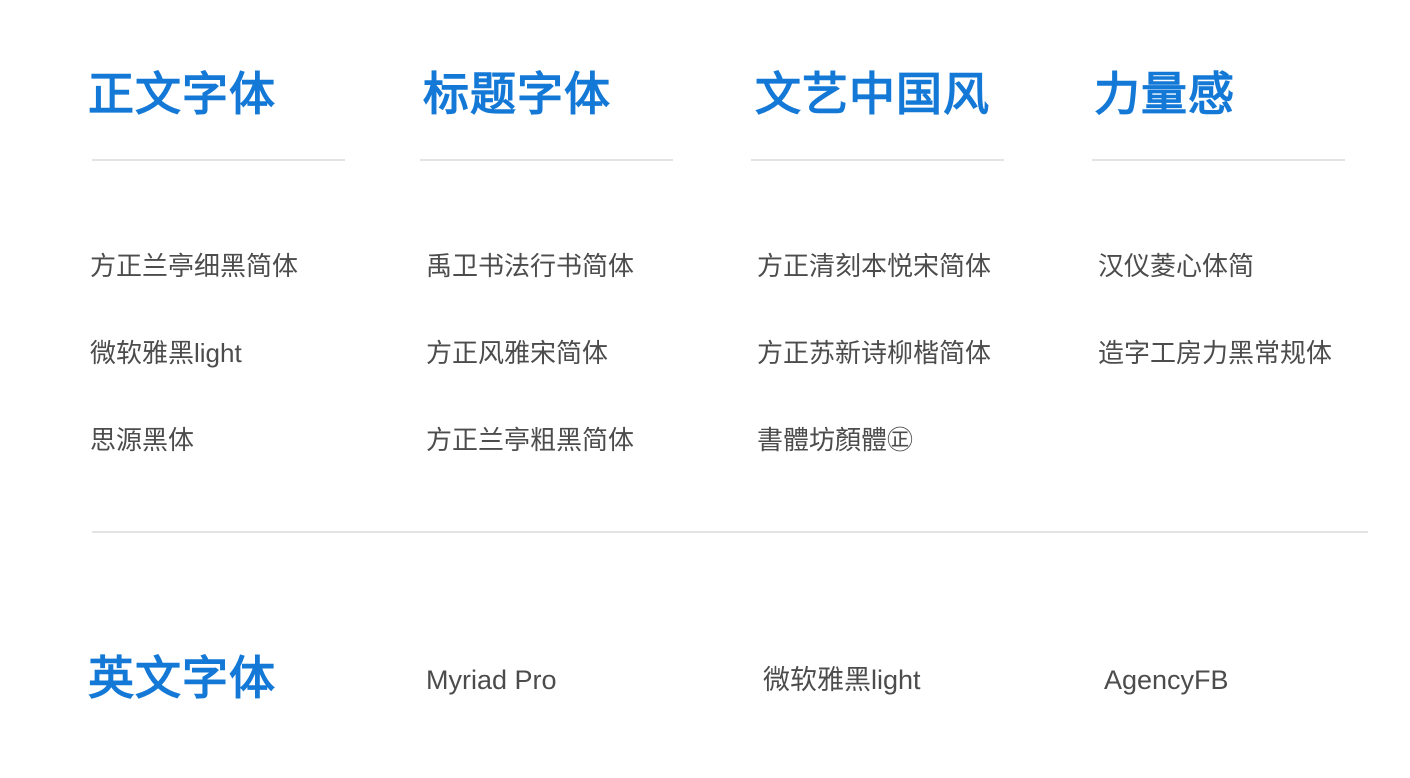  I want to click on font-name: 方正风雅宋简体, so click(517, 353).